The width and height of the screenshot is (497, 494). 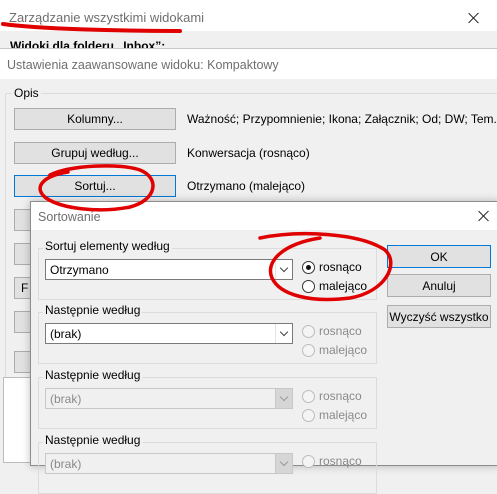 What do you see at coordinates (107, 246) in the screenshot?
I see `sort-by-label: Sortuj elementy według` at bounding box center [107, 246].